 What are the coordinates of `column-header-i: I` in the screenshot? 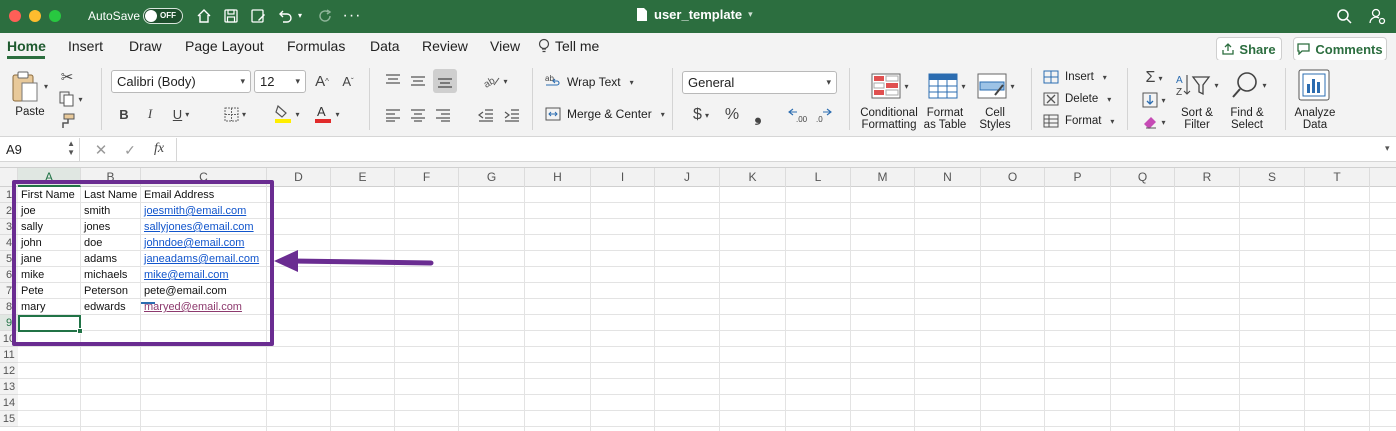 It's located at (623, 177).